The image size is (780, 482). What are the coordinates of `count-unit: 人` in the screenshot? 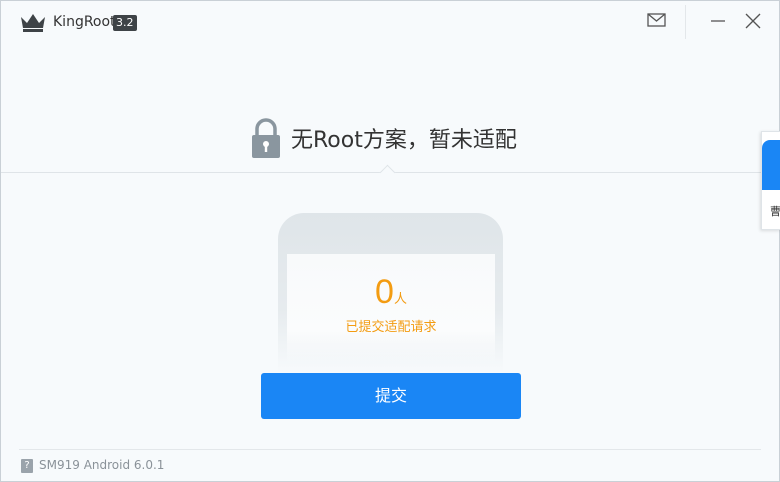 It's located at (400, 299).